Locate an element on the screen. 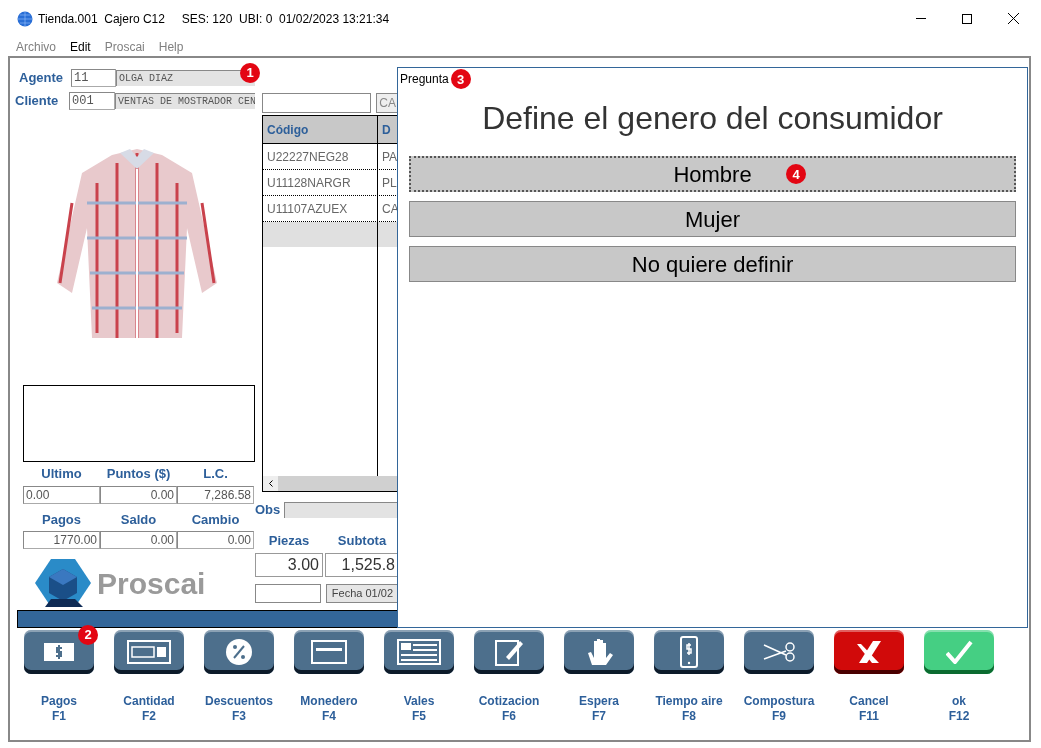 The width and height of the screenshot is (1041, 748). search-field is located at coordinates (317, 103).